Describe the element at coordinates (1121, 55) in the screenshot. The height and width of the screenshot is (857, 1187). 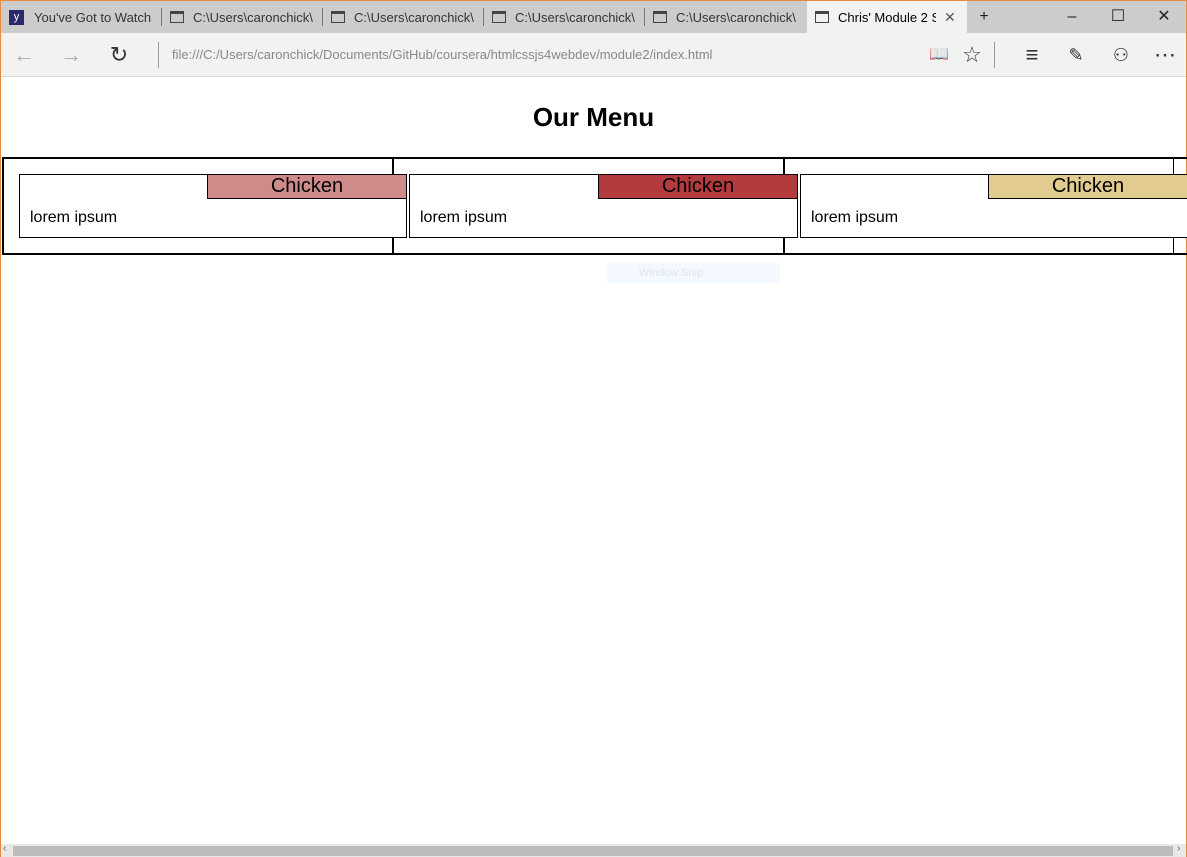
I see `share-icon: ⚇` at that location.